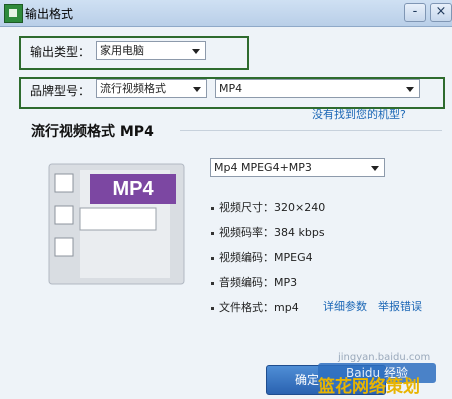 The height and width of the screenshot is (399, 452). Describe the element at coordinates (13, 13) in the screenshot. I see `app-icon` at that location.